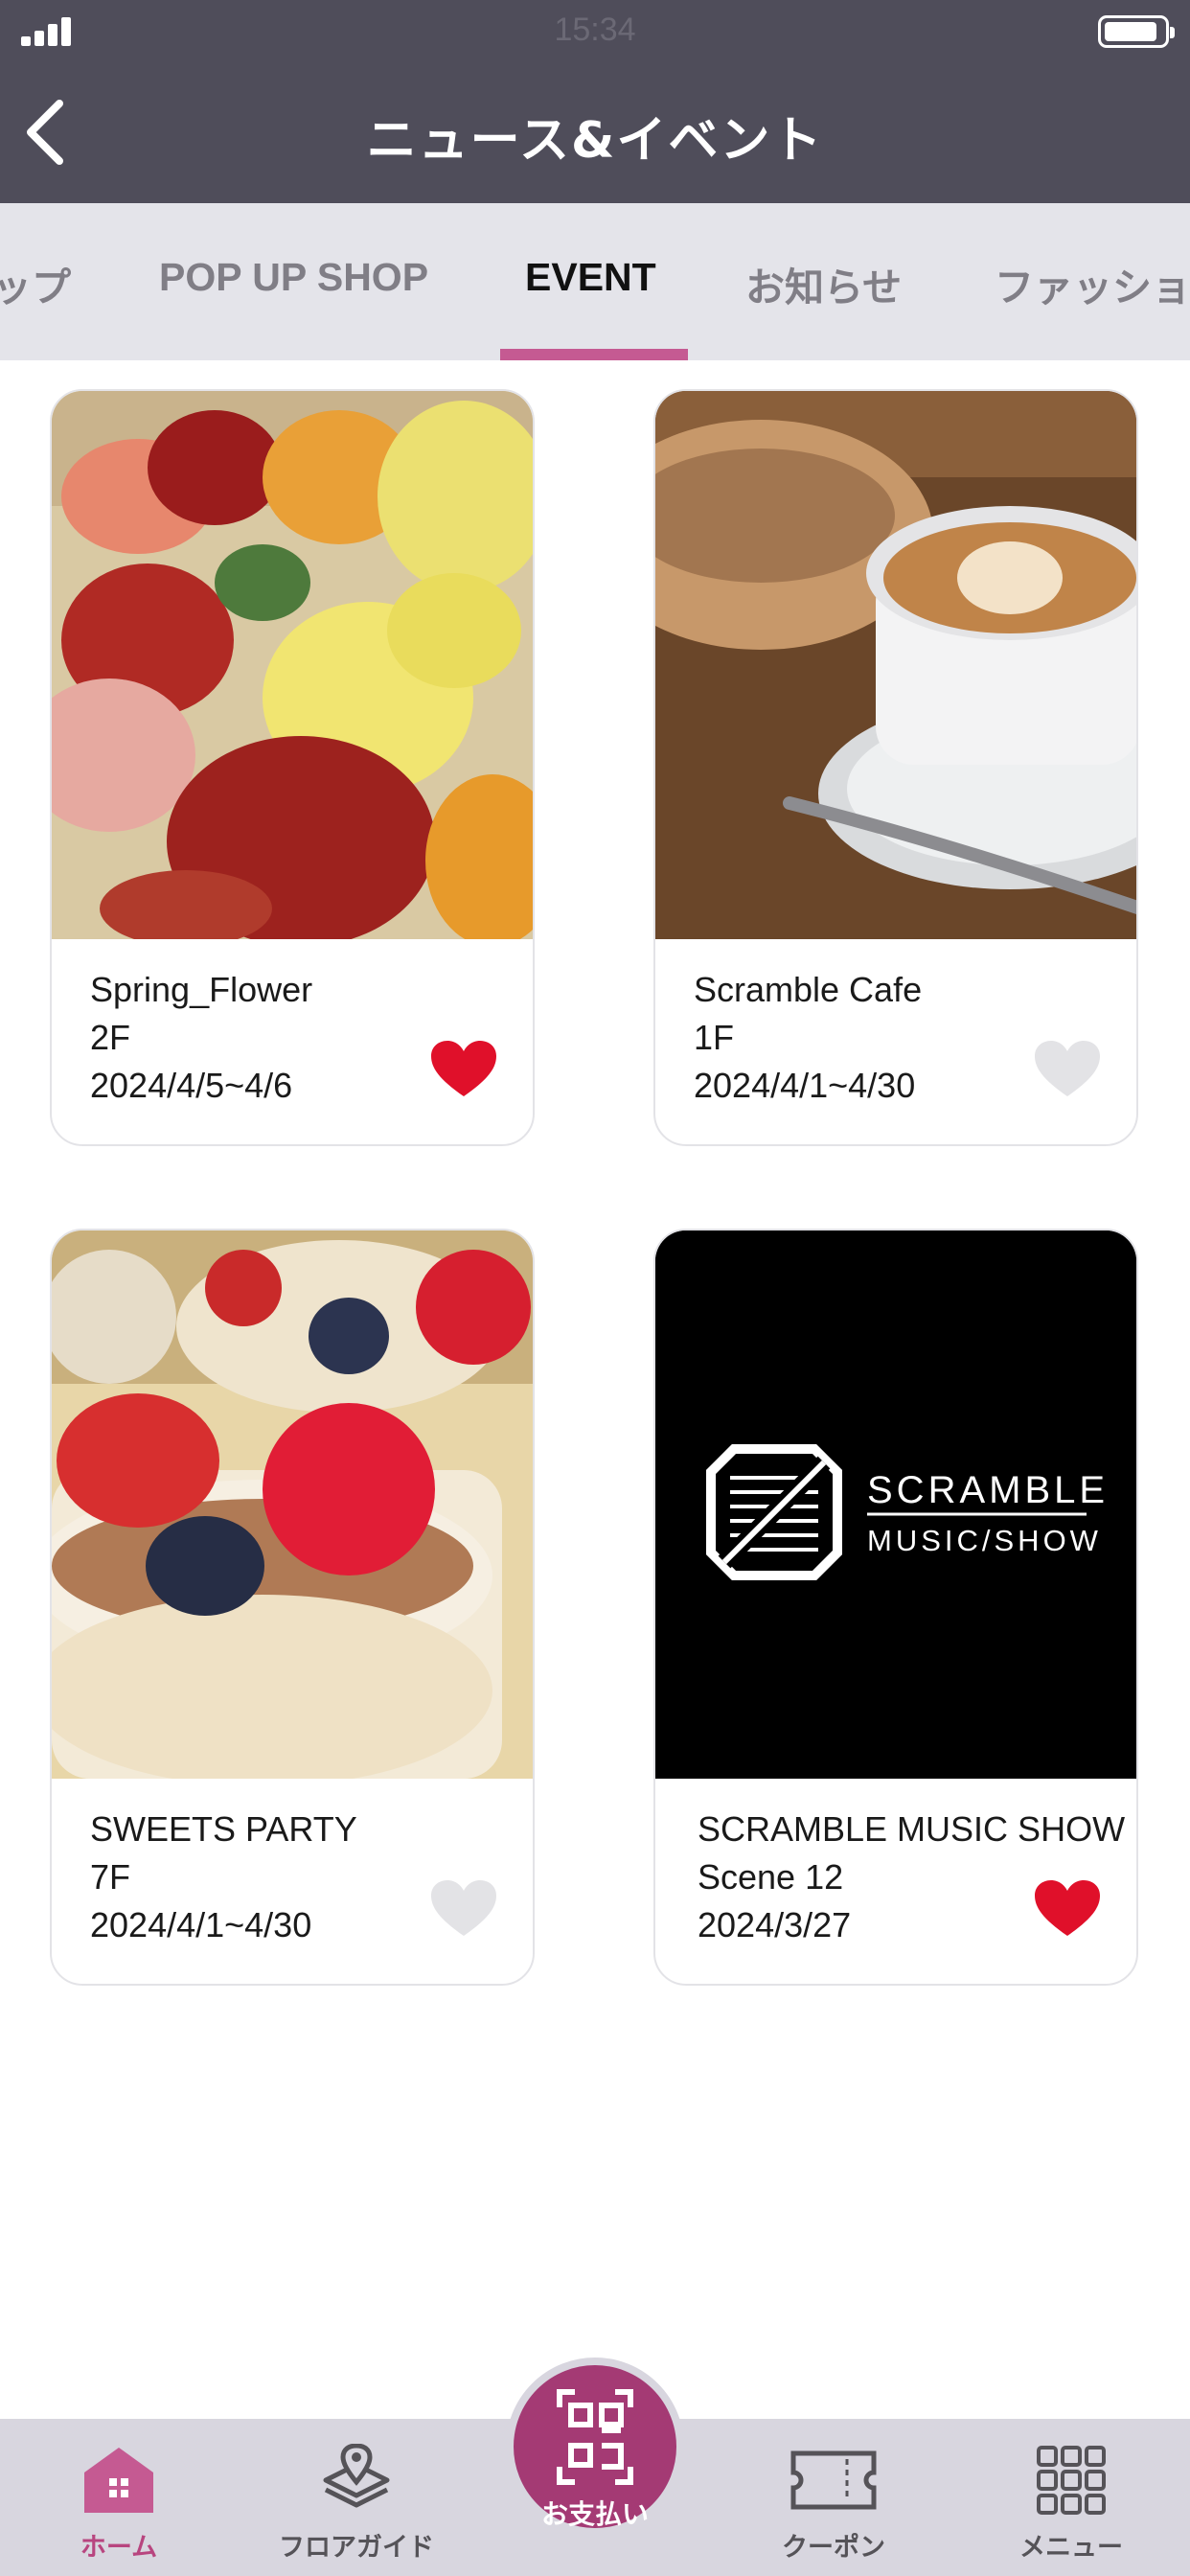 The width and height of the screenshot is (1190, 2576). Describe the element at coordinates (594, 354) in the screenshot. I see `active-tab-indicator` at that location.